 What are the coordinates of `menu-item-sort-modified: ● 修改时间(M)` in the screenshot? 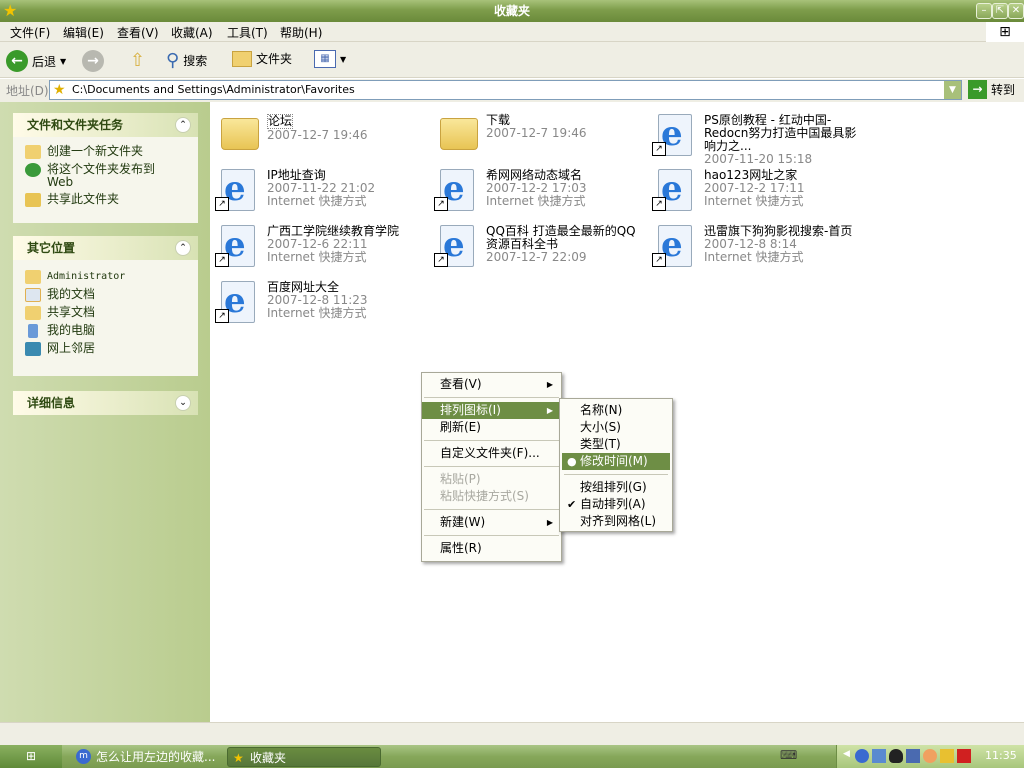 It's located at (616, 461).